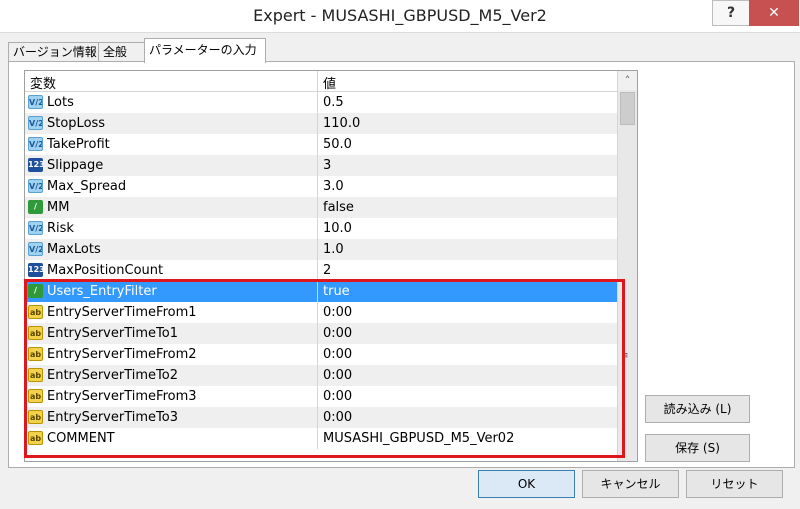 The image size is (800, 509). Describe the element at coordinates (321, 312) in the screenshot. I see `table-row: ab EntryServerTimeFrom1 0:00` at that location.